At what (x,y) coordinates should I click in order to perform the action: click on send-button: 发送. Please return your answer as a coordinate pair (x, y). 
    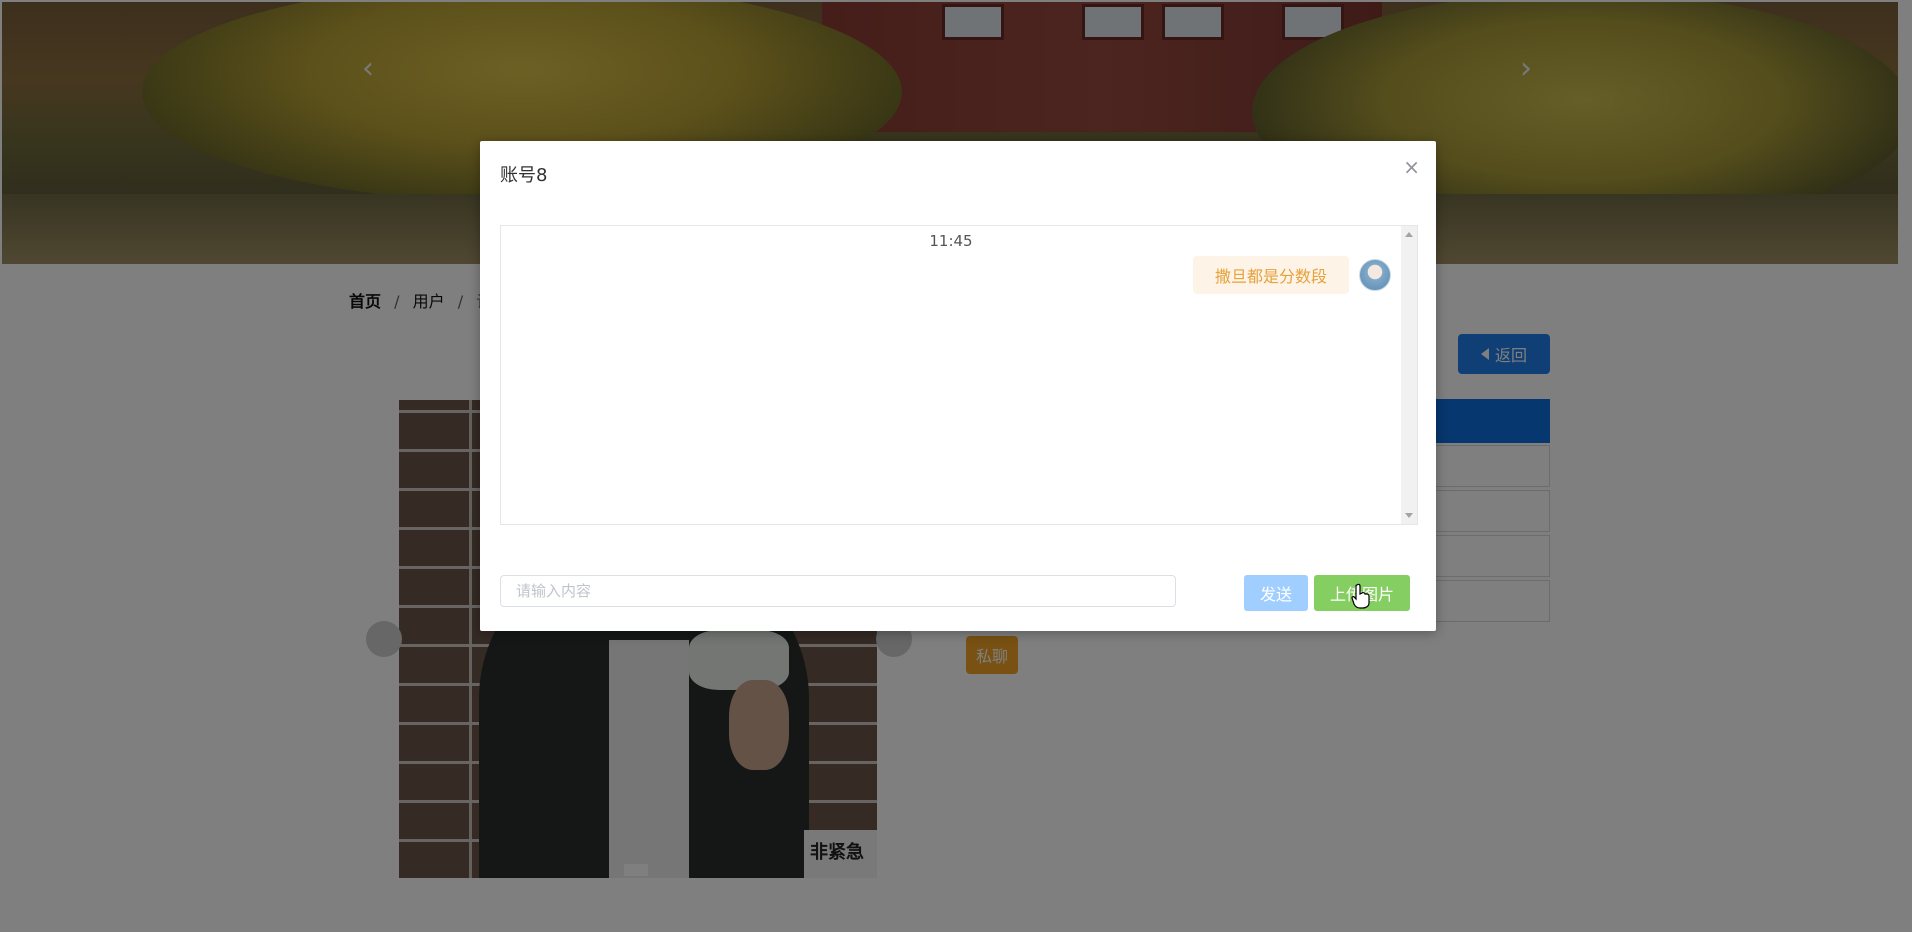
    Looking at the image, I should click on (1276, 593).